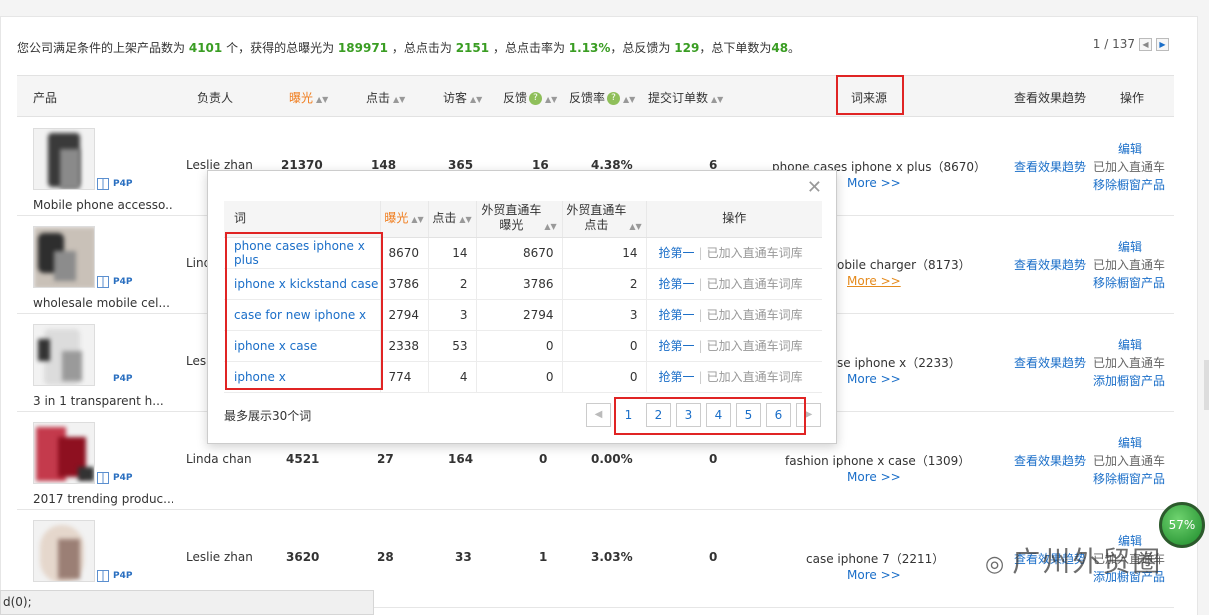 This screenshot has height=615, width=1209. Describe the element at coordinates (1132, 98) in the screenshot. I see `col-ops: 操作` at that location.